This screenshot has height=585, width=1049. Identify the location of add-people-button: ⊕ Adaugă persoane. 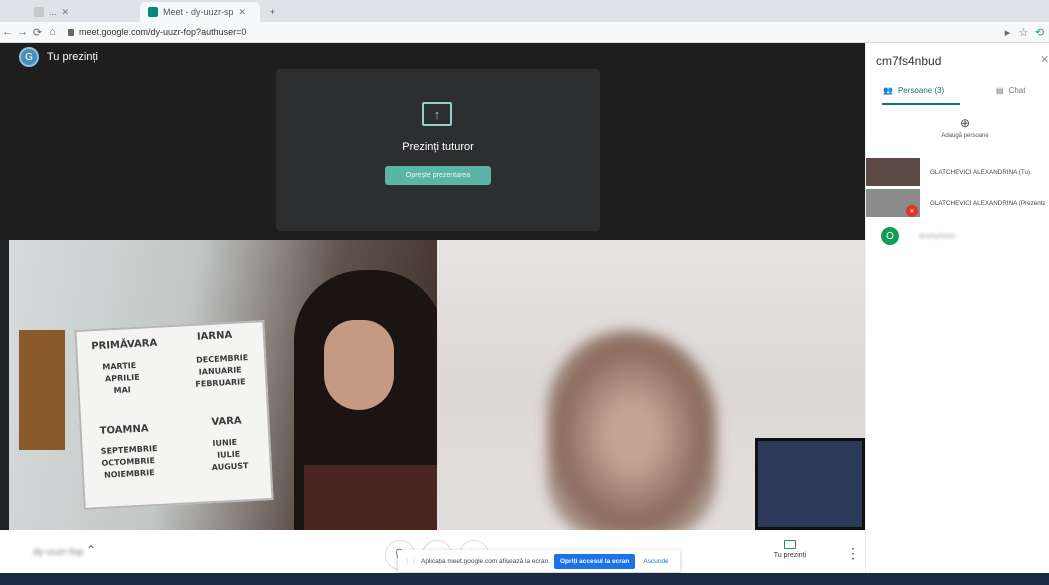
(965, 127).